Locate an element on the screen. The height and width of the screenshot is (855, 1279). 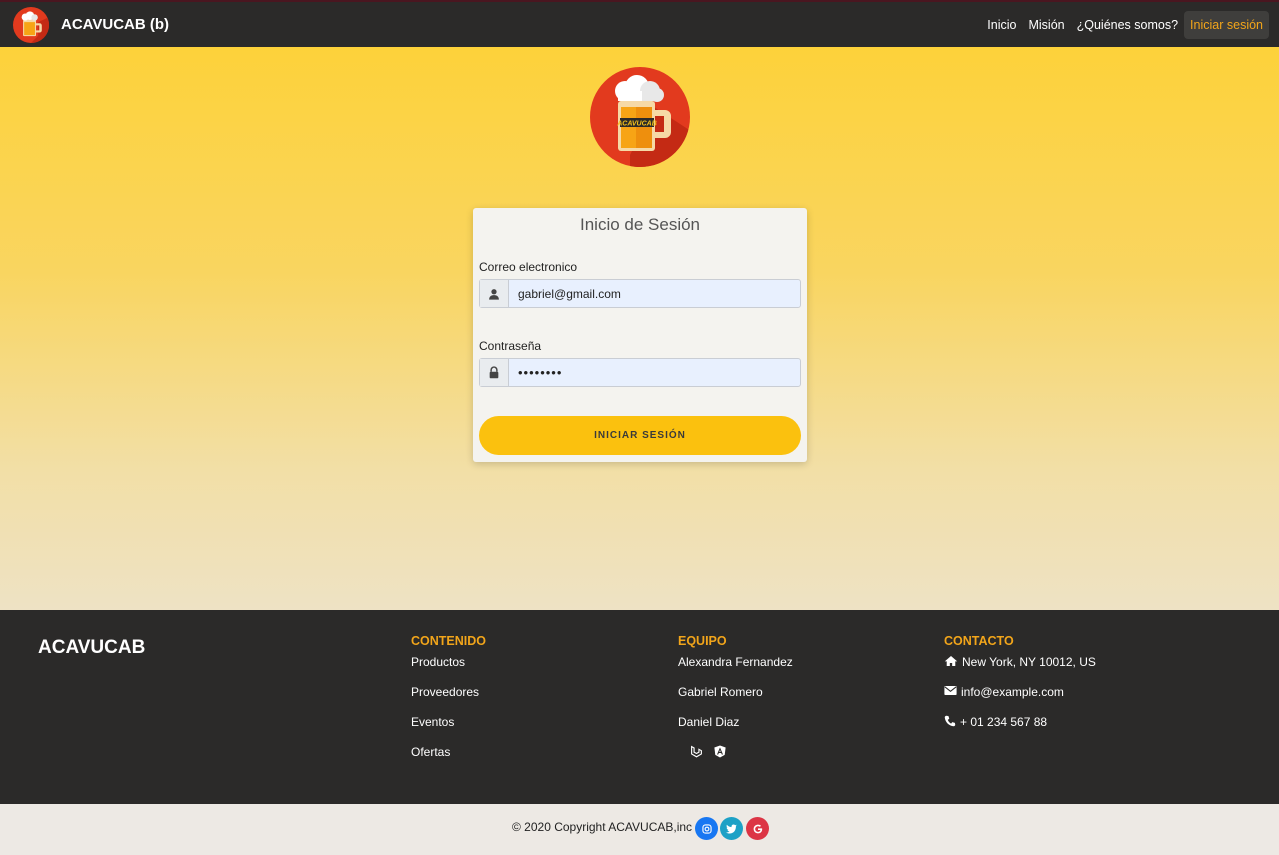
beer-mug-logo-icon is located at coordinates (31, 25).